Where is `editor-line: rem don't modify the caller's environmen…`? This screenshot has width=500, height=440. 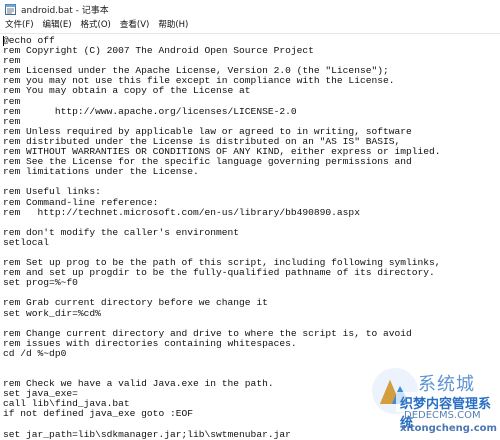 editor-line: rem don't modify the caller's environmen… is located at coordinates (121, 232).